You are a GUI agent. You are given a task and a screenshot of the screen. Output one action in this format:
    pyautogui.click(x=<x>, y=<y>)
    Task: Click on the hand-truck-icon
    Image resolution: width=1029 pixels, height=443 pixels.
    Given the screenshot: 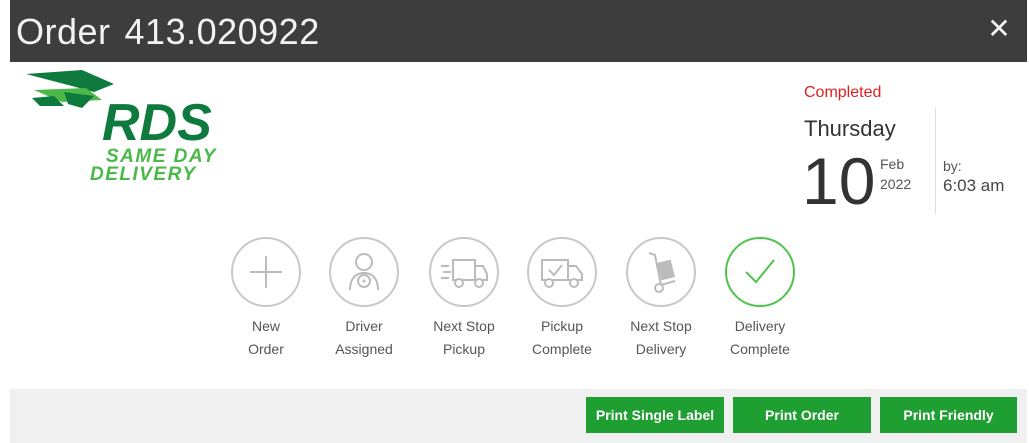 What is the action you would take?
    pyautogui.click(x=662, y=272)
    